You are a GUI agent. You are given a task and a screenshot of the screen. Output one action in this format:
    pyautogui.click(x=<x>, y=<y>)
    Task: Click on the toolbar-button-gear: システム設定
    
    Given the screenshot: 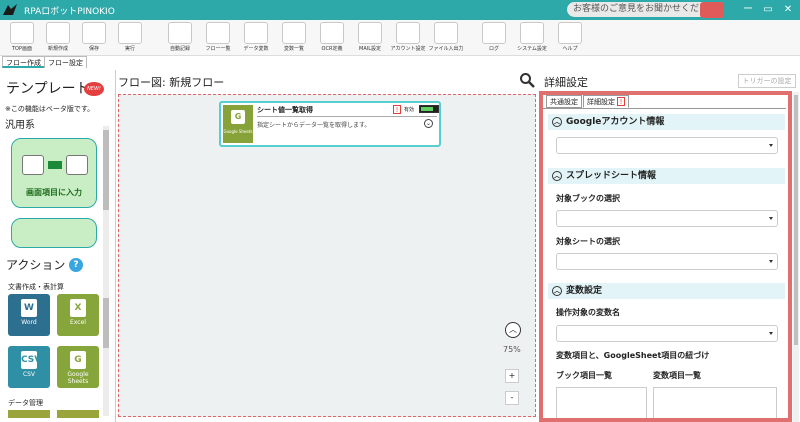 What is the action you would take?
    pyautogui.click(x=532, y=37)
    